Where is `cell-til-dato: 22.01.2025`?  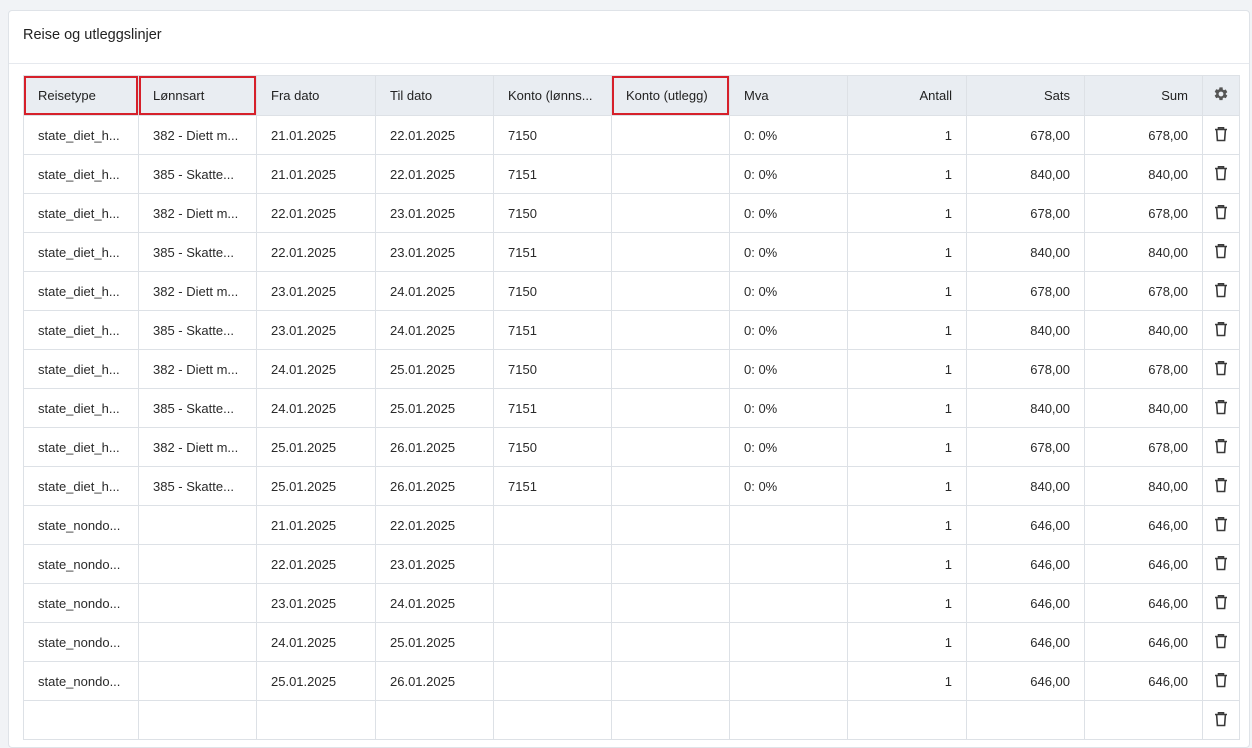 cell-til-dato: 22.01.2025 is located at coordinates (434, 135).